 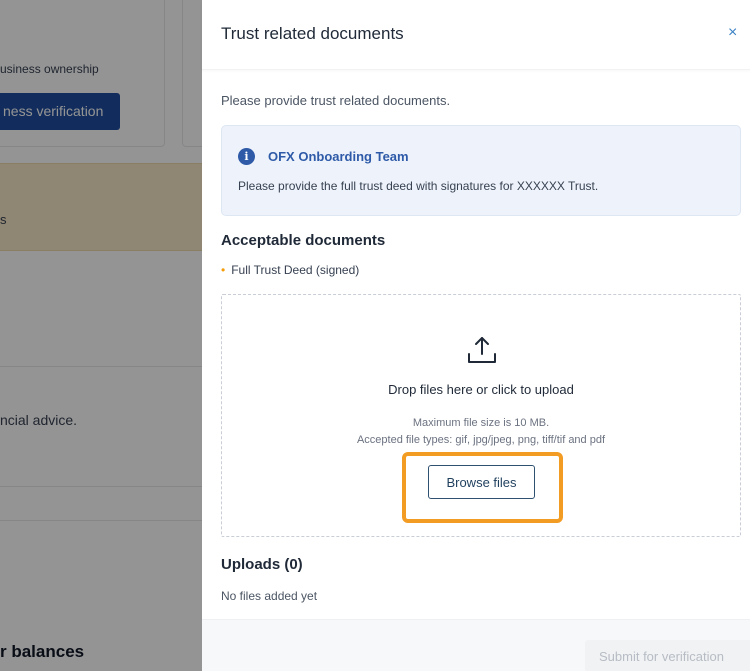 What do you see at coordinates (262, 564) in the screenshot?
I see `uploads-title: Uploads (0)` at bounding box center [262, 564].